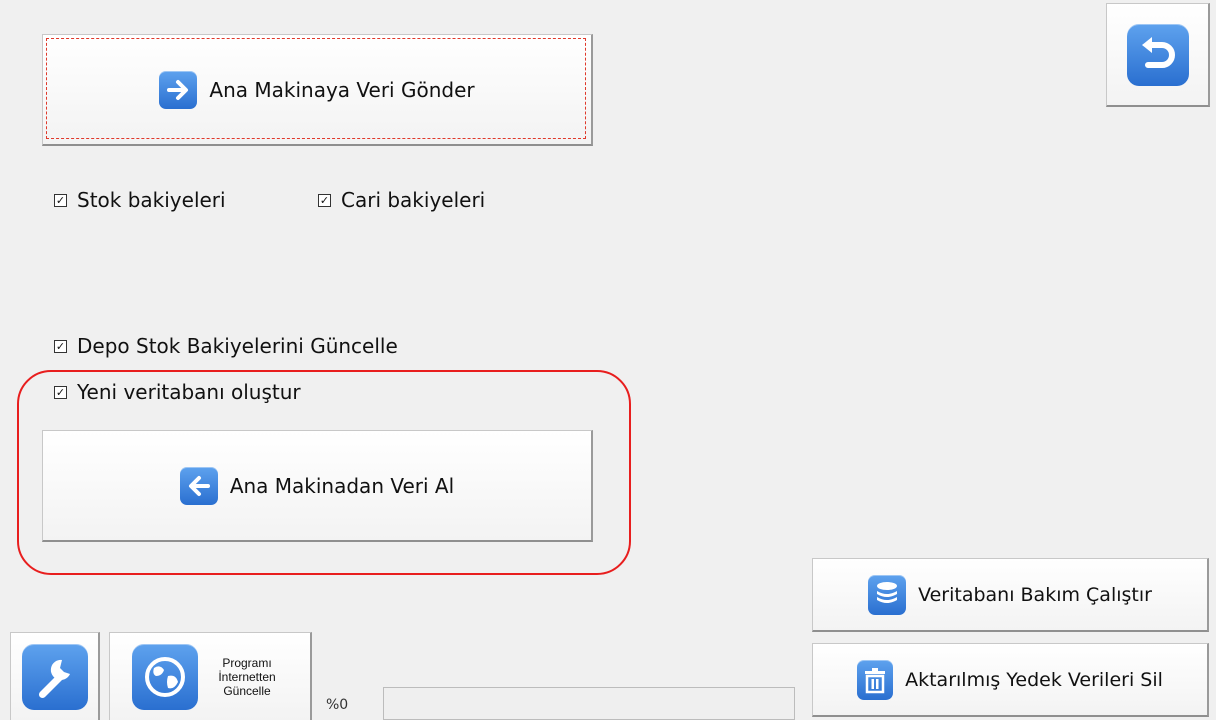  Describe the element at coordinates (237, 346) in the screenshot. I see `warehouse-stock-update-label: Depo Stok Bakiyelerini Güncelle` at that location.